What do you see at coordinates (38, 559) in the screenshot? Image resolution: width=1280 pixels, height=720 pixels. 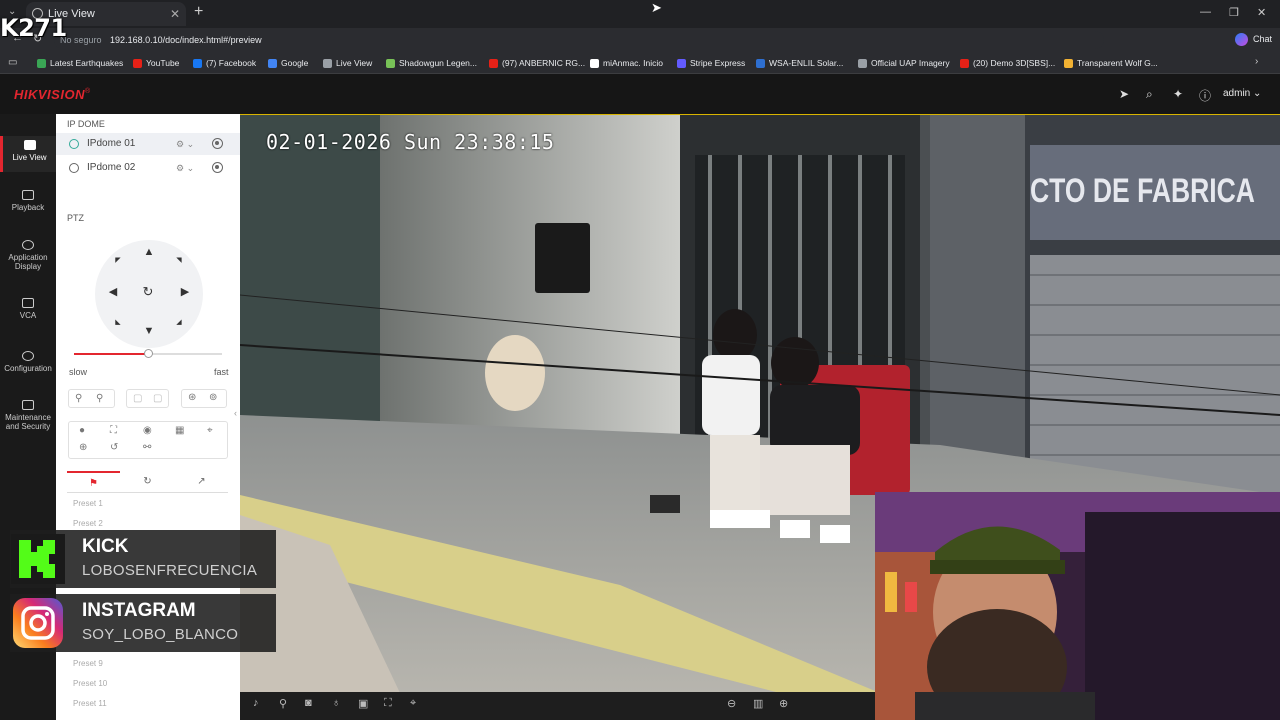 I see `kick-logo-icon` at bounding box center [38, 559].